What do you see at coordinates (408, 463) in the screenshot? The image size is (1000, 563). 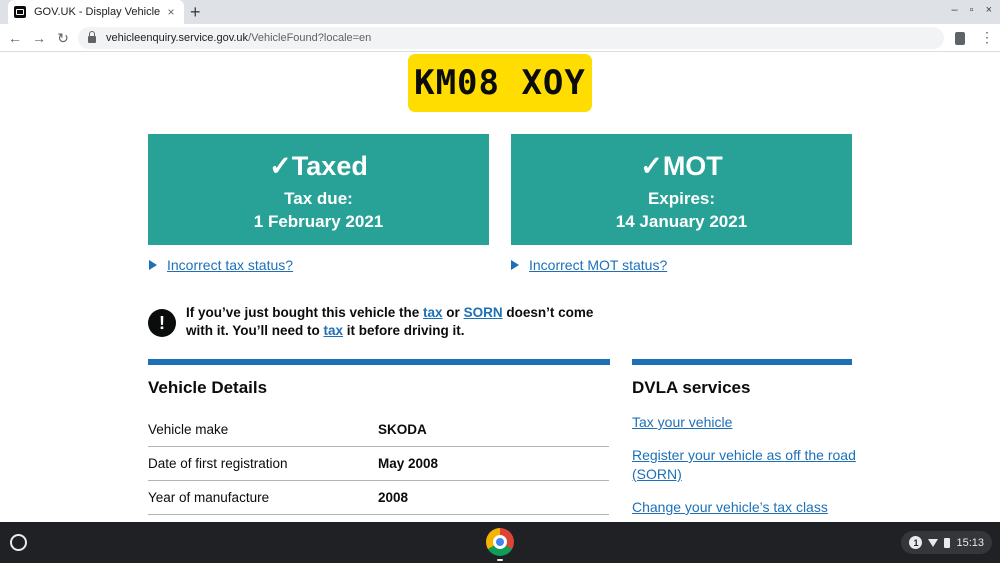 I see `detail-value: May 2008` at bounding box center [408, 463].